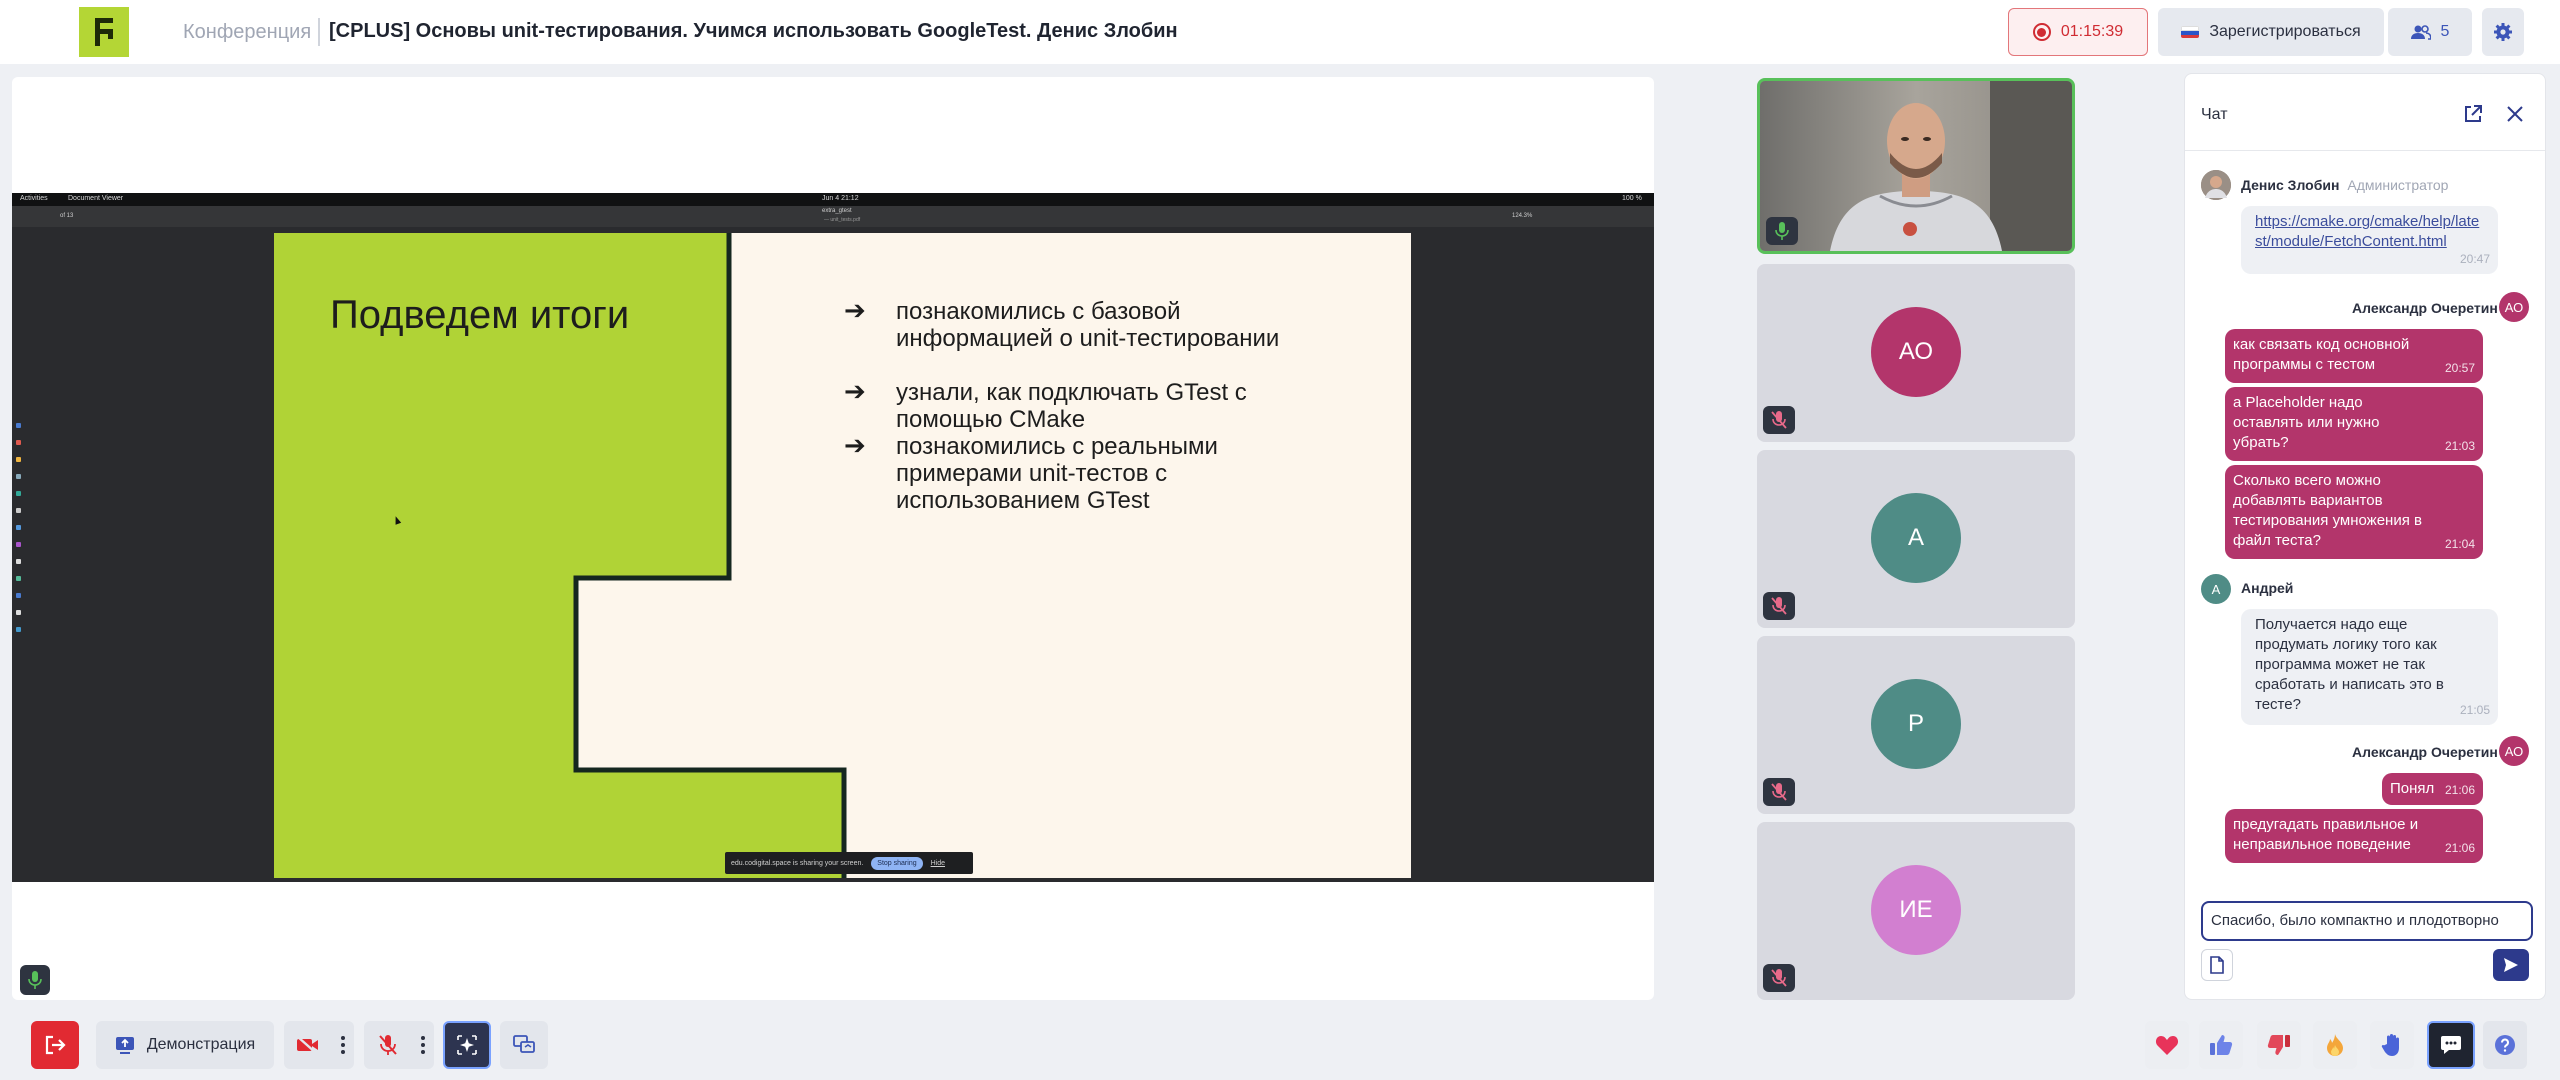 This screenshot has height=1080, width=2560. Describe the element at coordinates (201, 1044) in the screenshot. I see `demo-label: Демонстрация` at that location.